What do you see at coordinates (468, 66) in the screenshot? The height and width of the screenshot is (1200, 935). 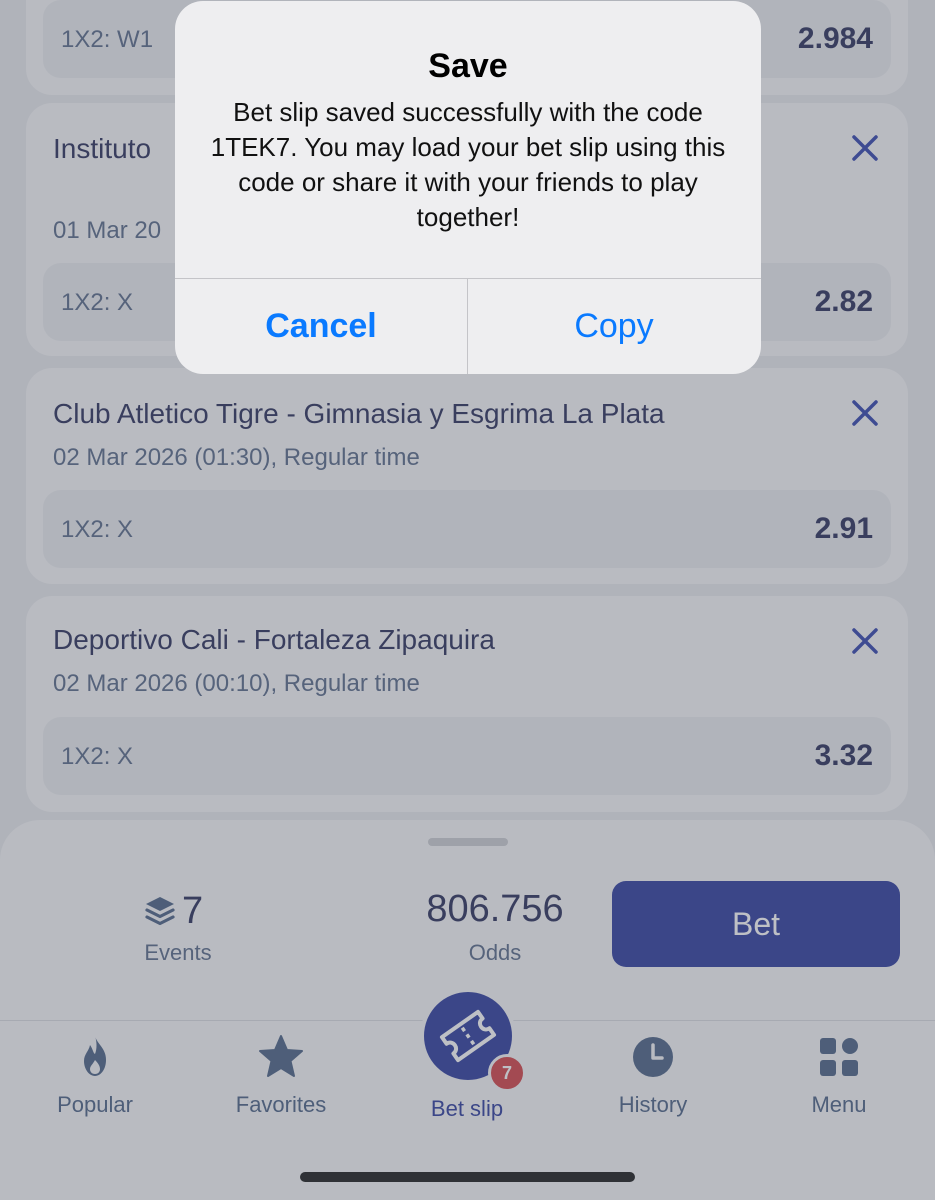 I see `dialog-title: Save` at bounding box center [468, 66].